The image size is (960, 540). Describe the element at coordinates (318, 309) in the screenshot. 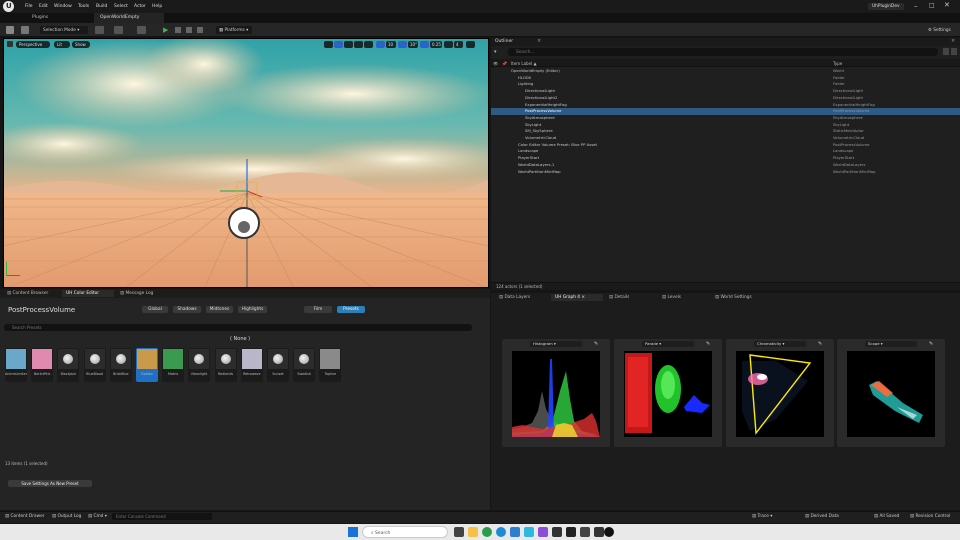

I see `mode-film: Film` at that location.